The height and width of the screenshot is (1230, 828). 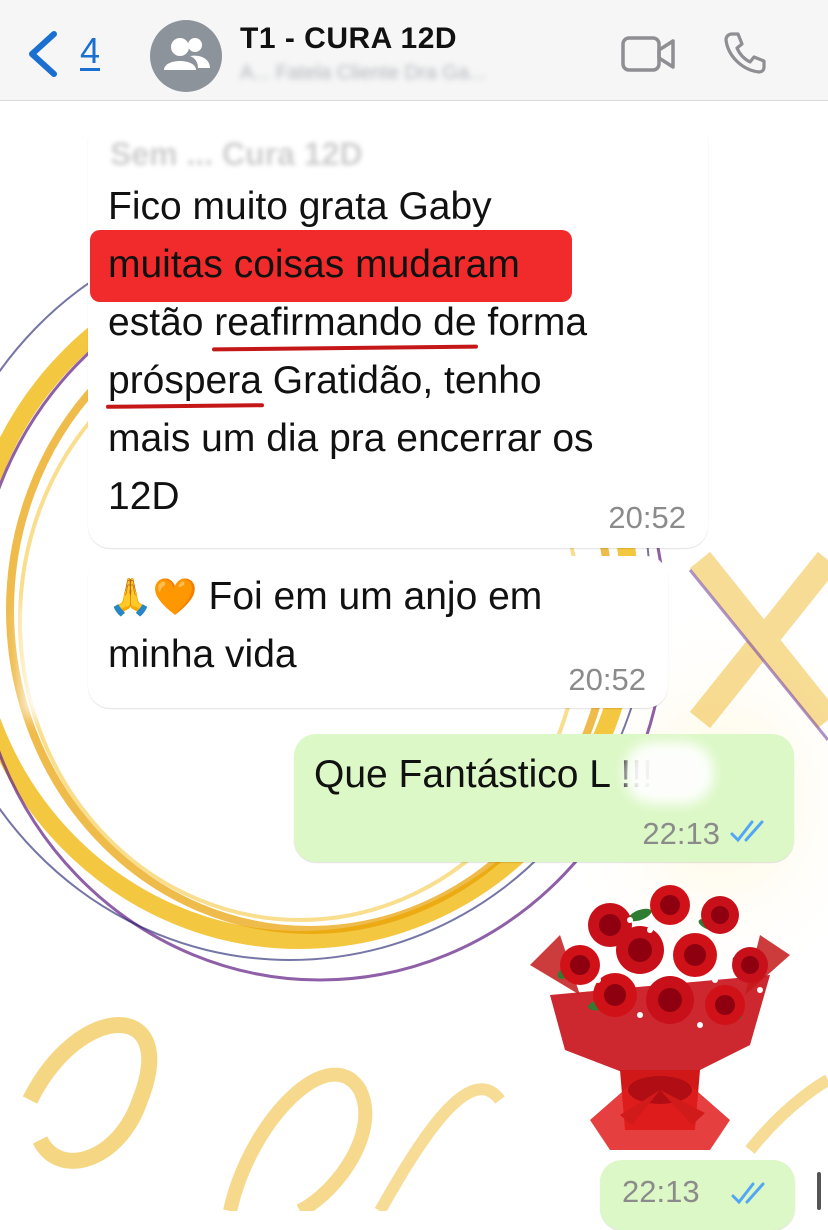 I want to click on message-bubble-outgoing: Que Fantástico L !!! 22:13, so click(x=544, y=798).